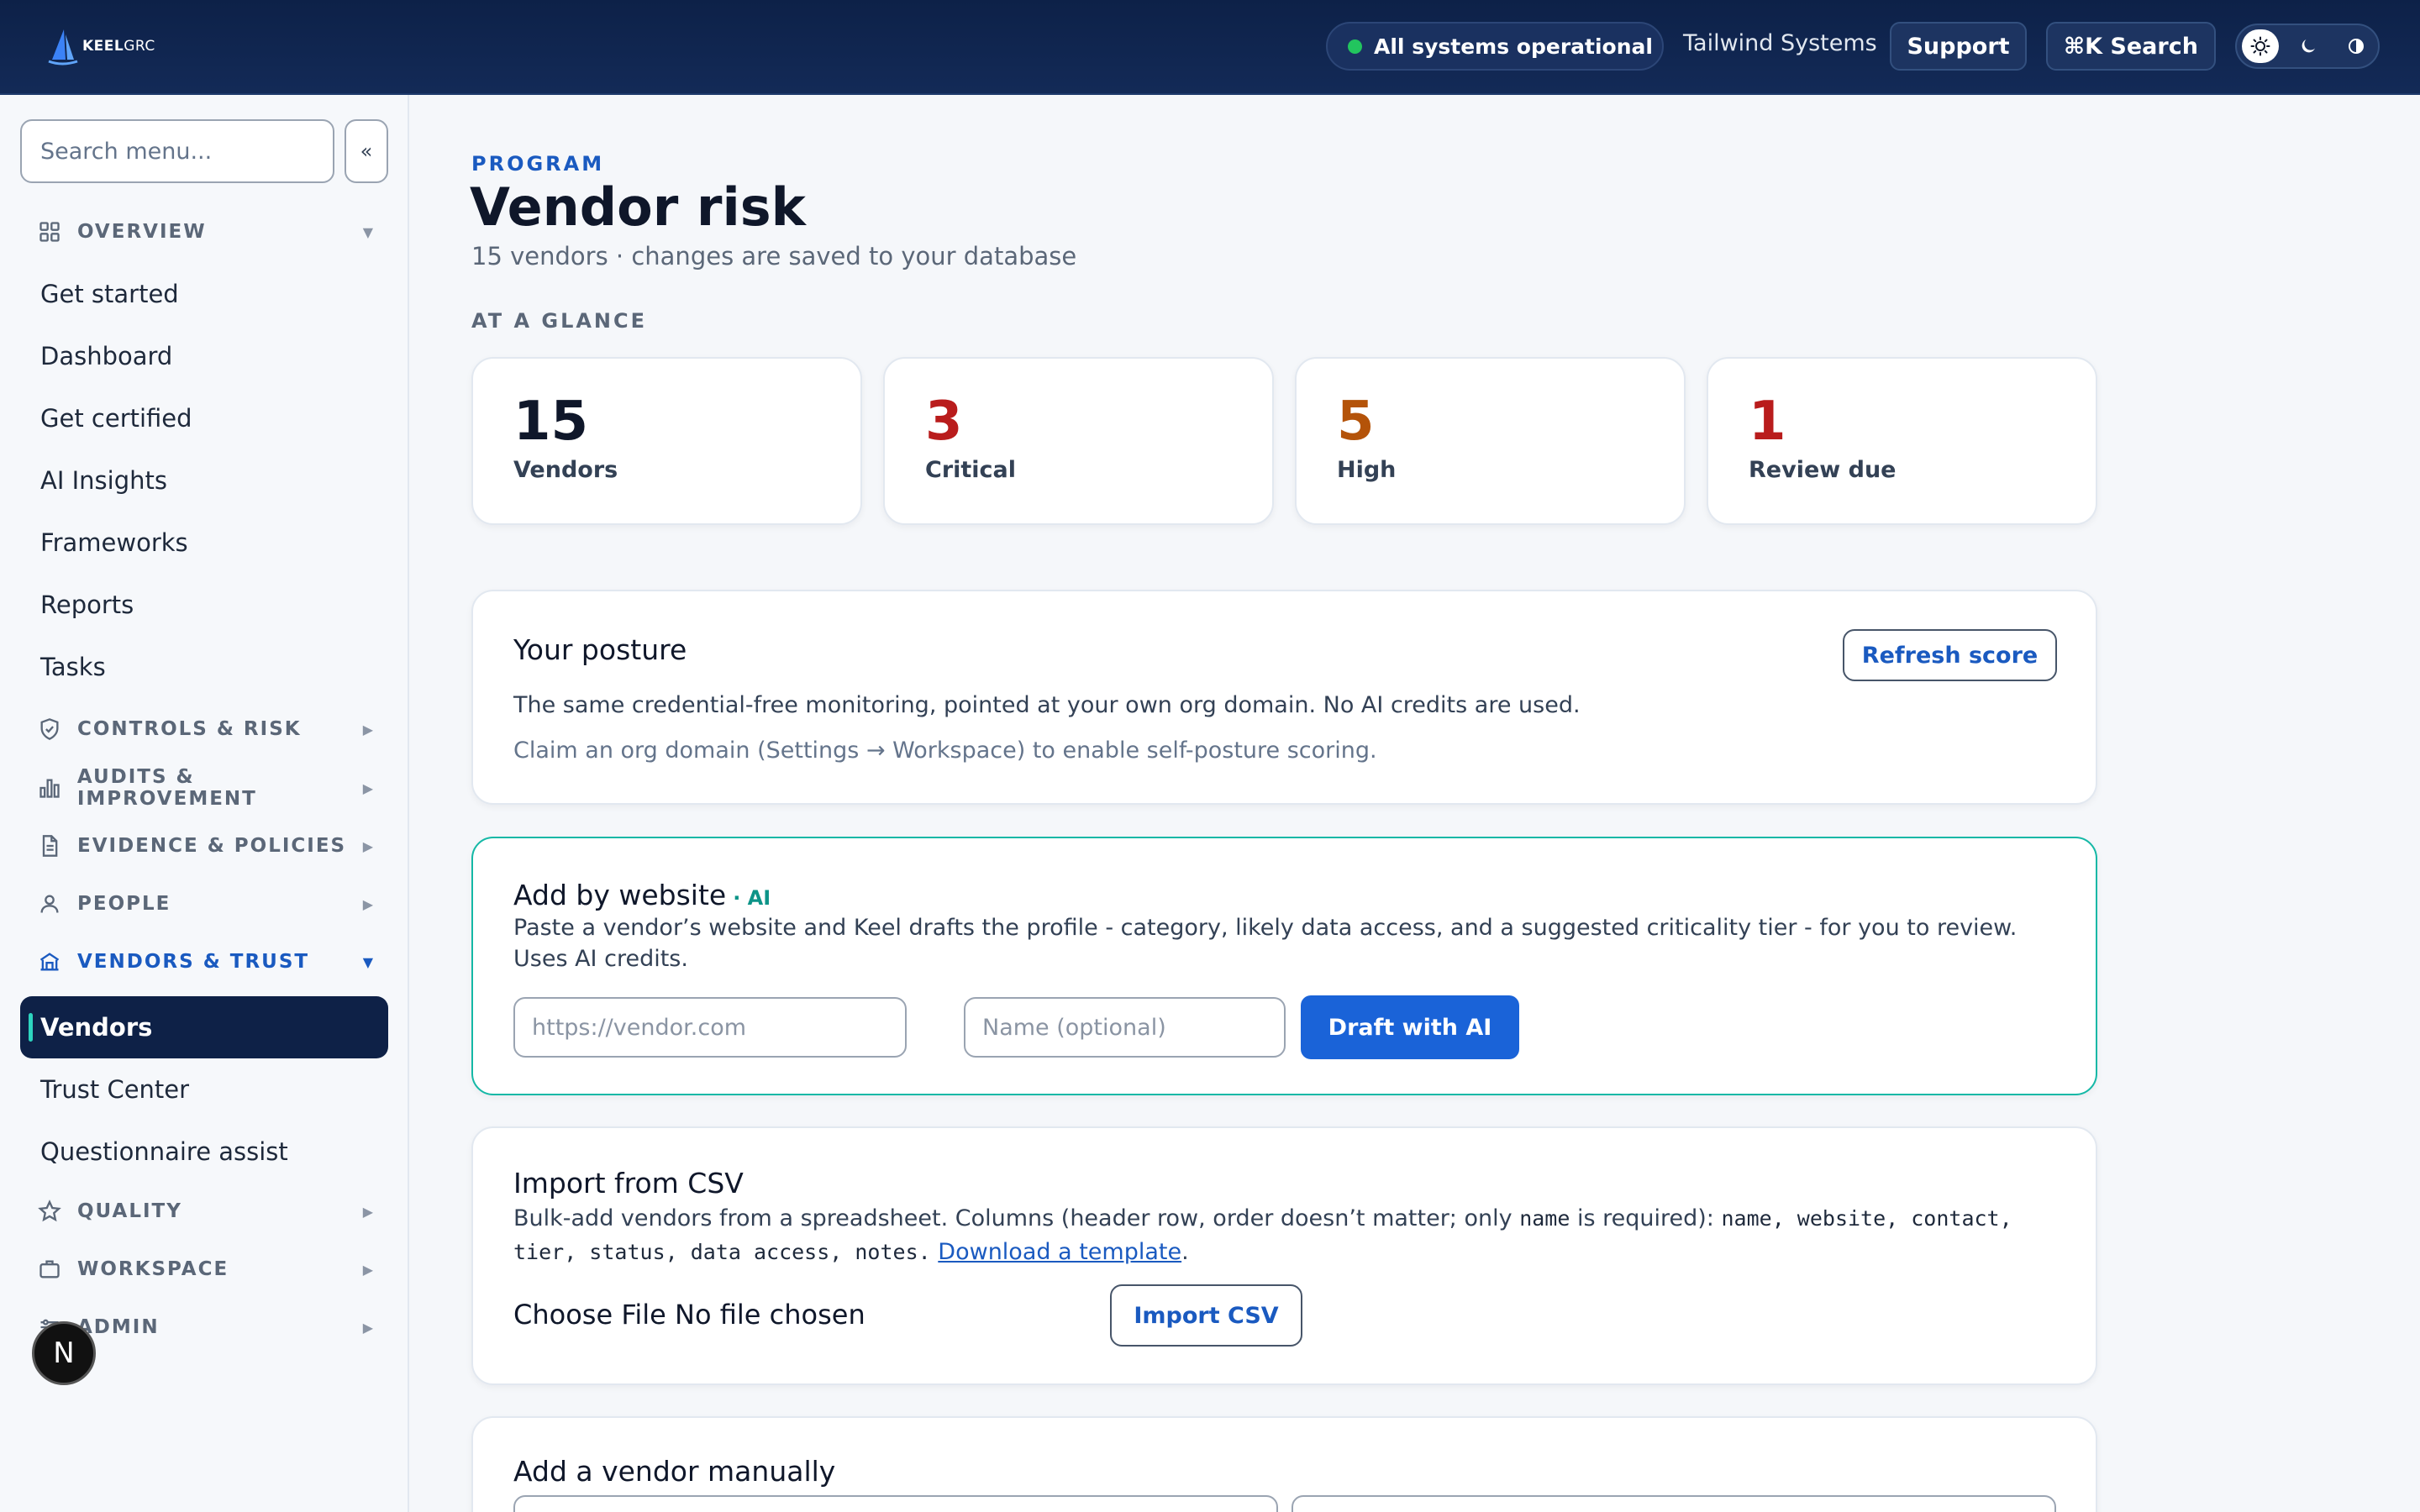  What do you see at coordinates (1078, 441) in the screenshot?
I see `stat-card-critical: 3 Critical` at bounding box center [1078, 441].